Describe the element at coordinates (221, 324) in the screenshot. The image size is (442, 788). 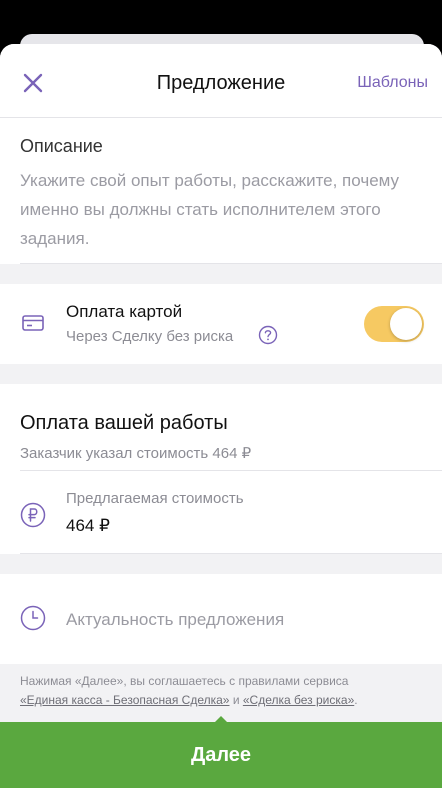
I see `card-payment-row: Оплата картой Через Сделку без риска` at that location.